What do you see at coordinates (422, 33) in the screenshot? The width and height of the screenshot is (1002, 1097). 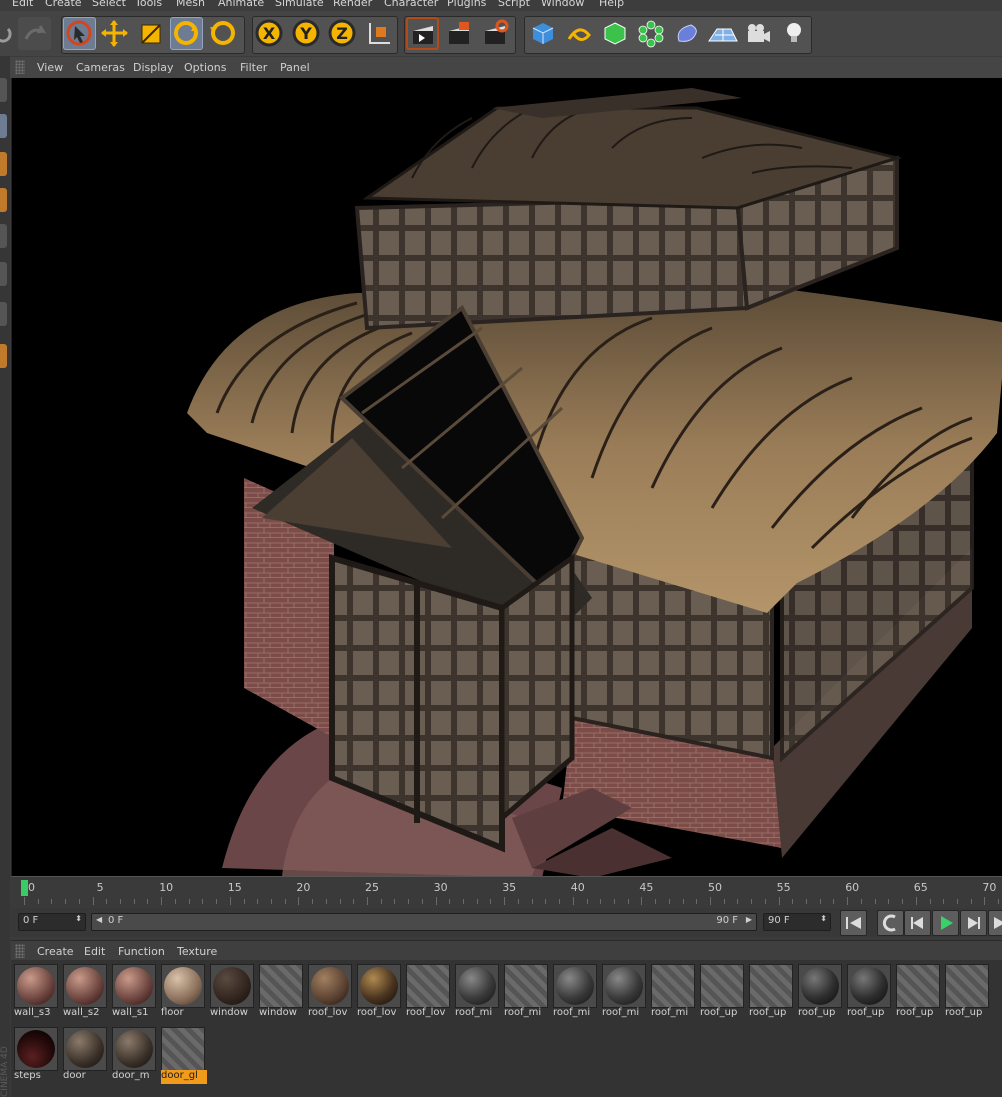 I see `render-view-icon` at bounding box center [422, 33].